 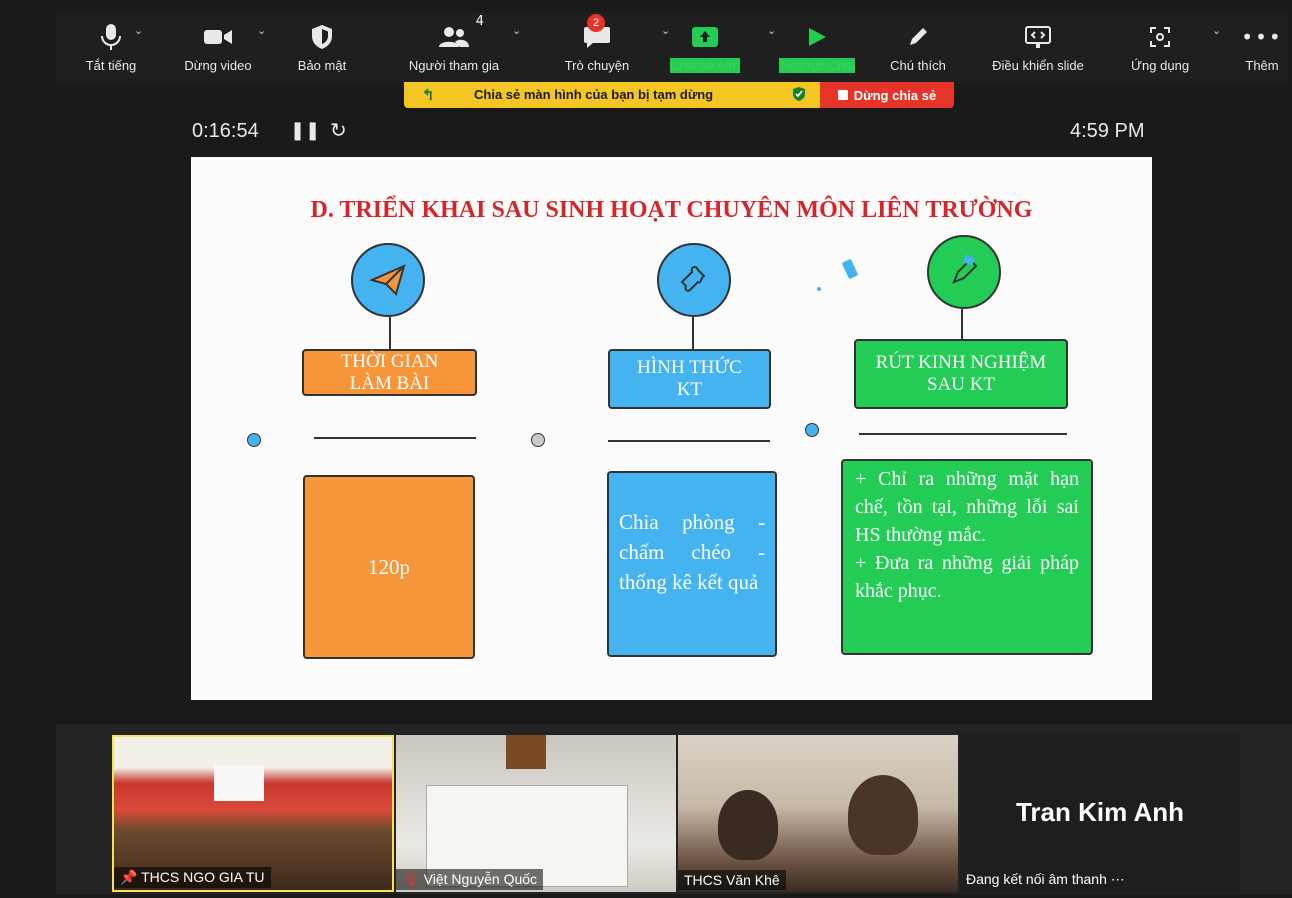 I want to click on annotate-button: Chú thích, so click(x=918, y=52).